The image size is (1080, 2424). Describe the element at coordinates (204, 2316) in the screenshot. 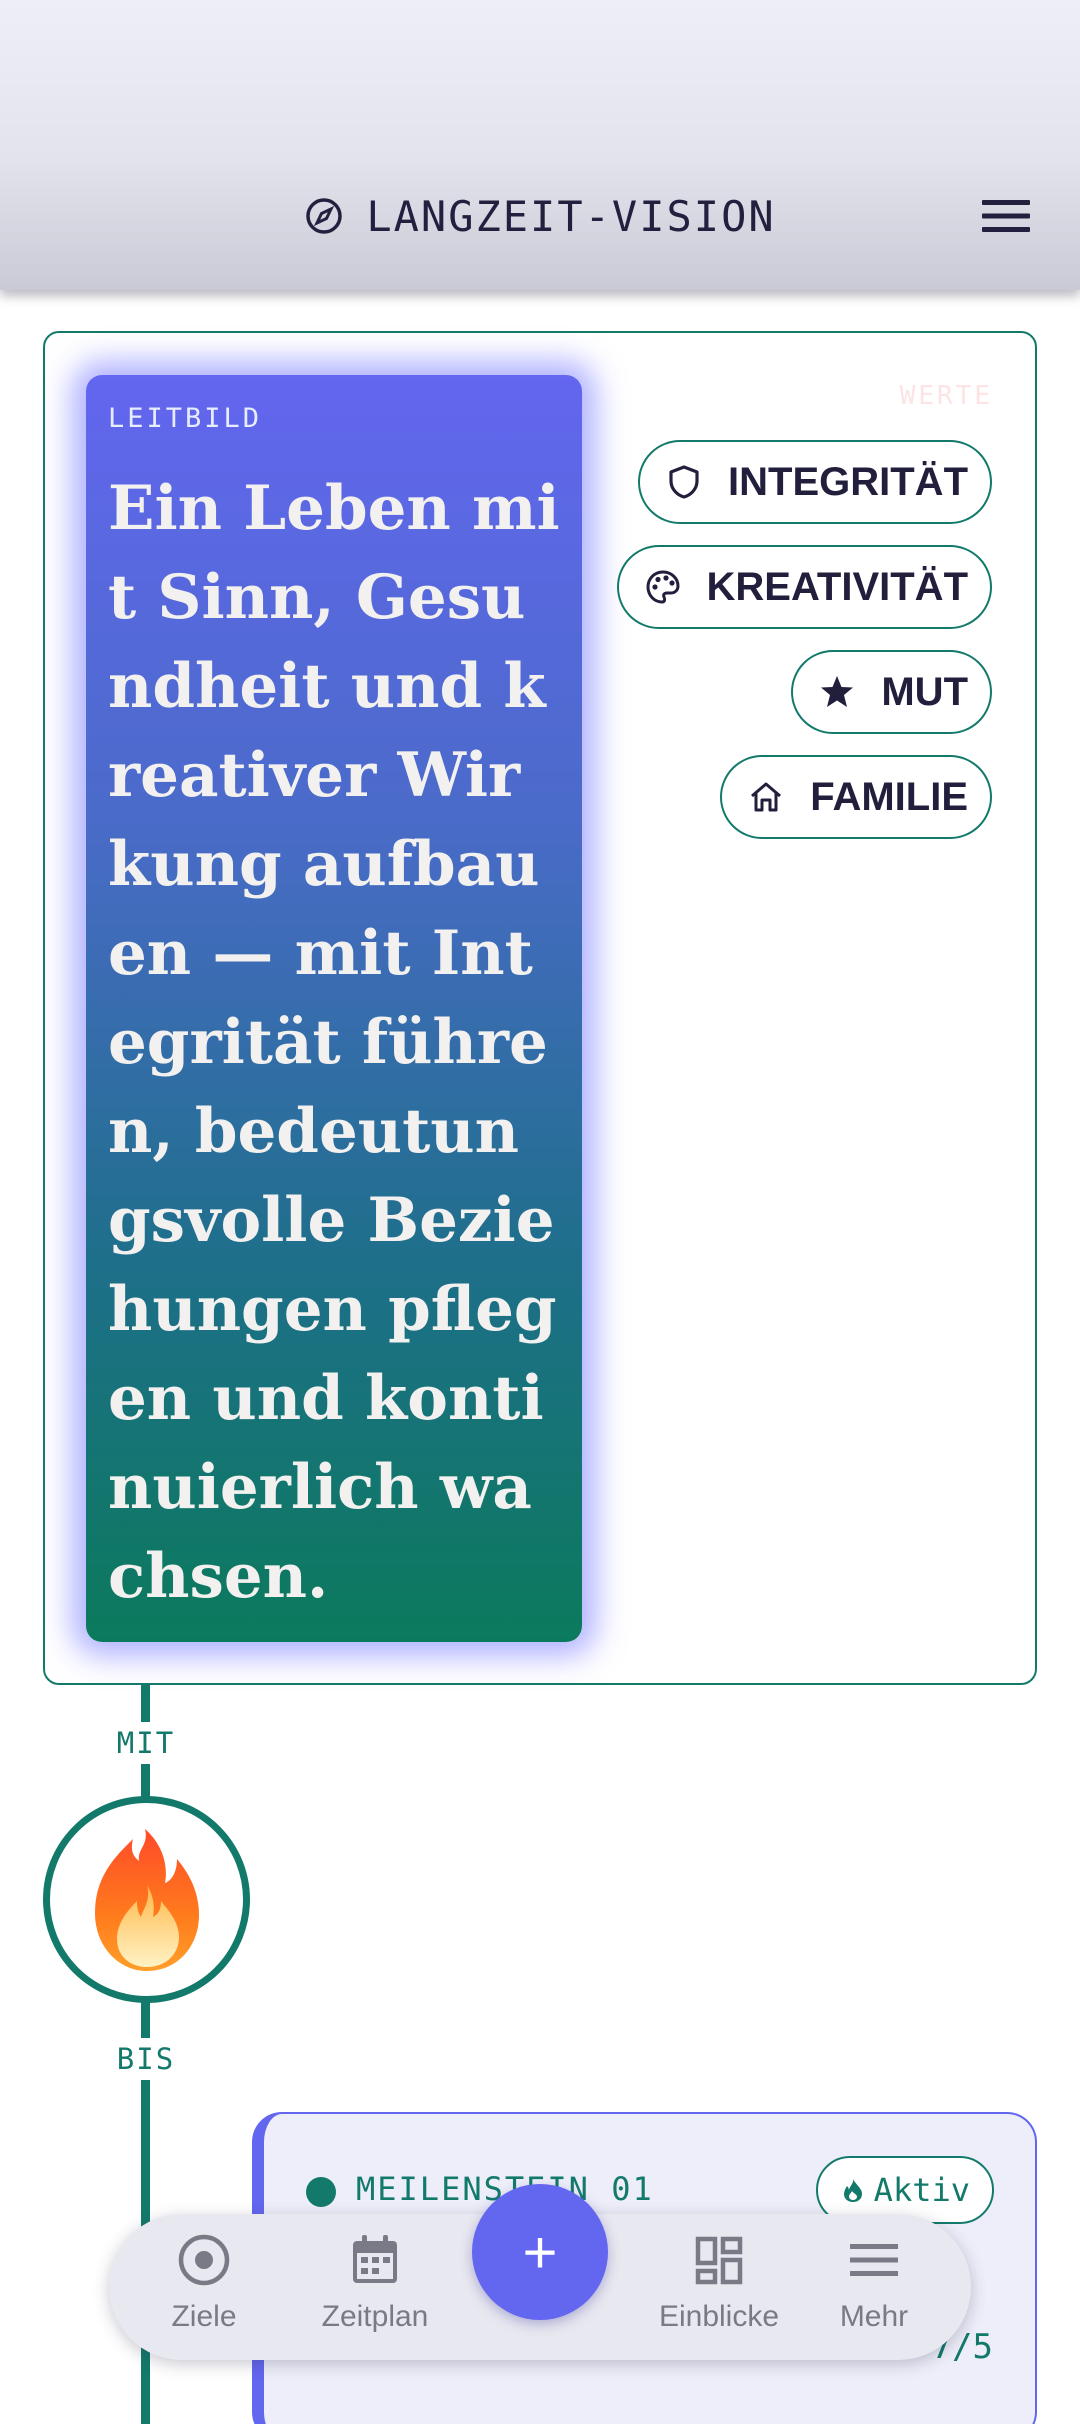

I see `nav-label: Ziele` at that location.